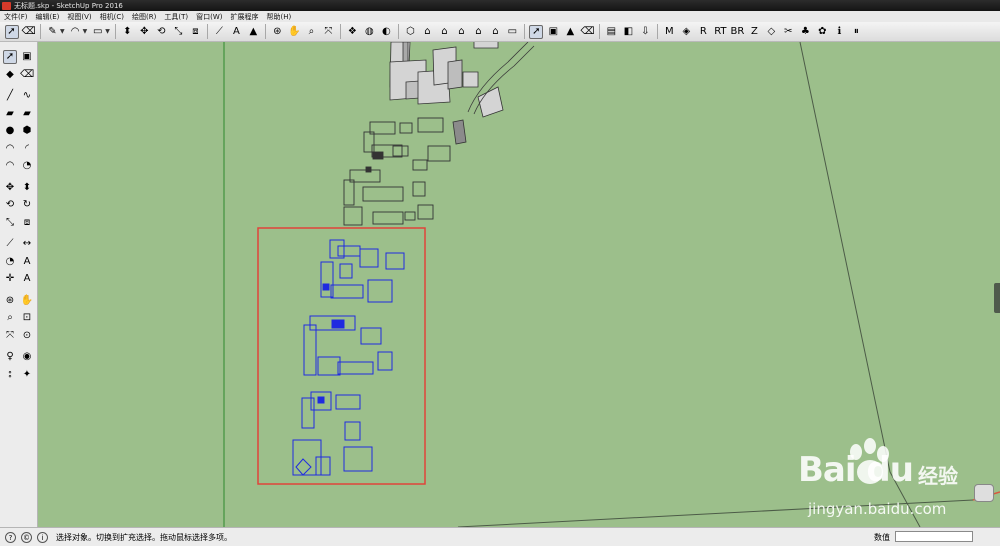 This screenshot has height=546, width=1000. Describe the element at coordinates (10, 244) in the screenshot. I see `tape-measure-tool-icon: ⟋` at that location.